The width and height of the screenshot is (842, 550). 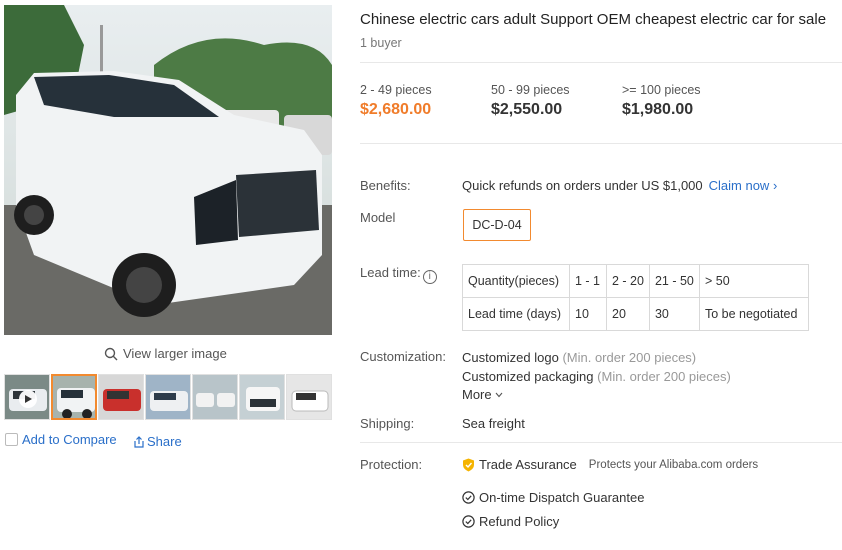 What do you see at coordinates (528, 376) in the screenshot?
I see `customization-name: Customized packaging` at bounding box center [528, 376].